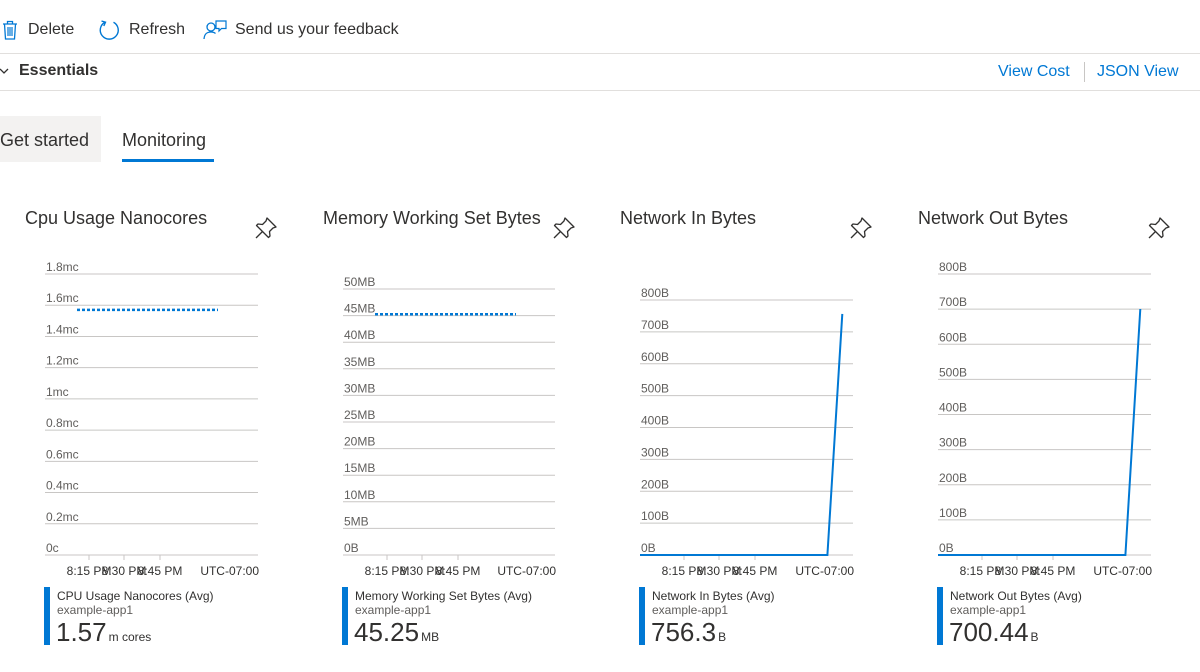  Describe the element at coordinates (168, 160) in the screenshot. I see `tab-selected-indicator` at that location.